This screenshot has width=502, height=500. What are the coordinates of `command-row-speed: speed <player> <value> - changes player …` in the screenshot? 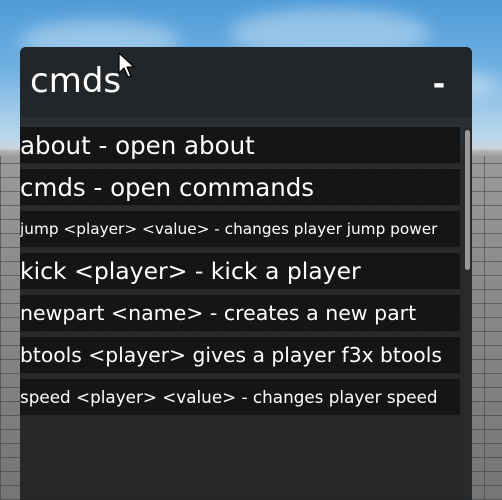 It's located at (240, 397).